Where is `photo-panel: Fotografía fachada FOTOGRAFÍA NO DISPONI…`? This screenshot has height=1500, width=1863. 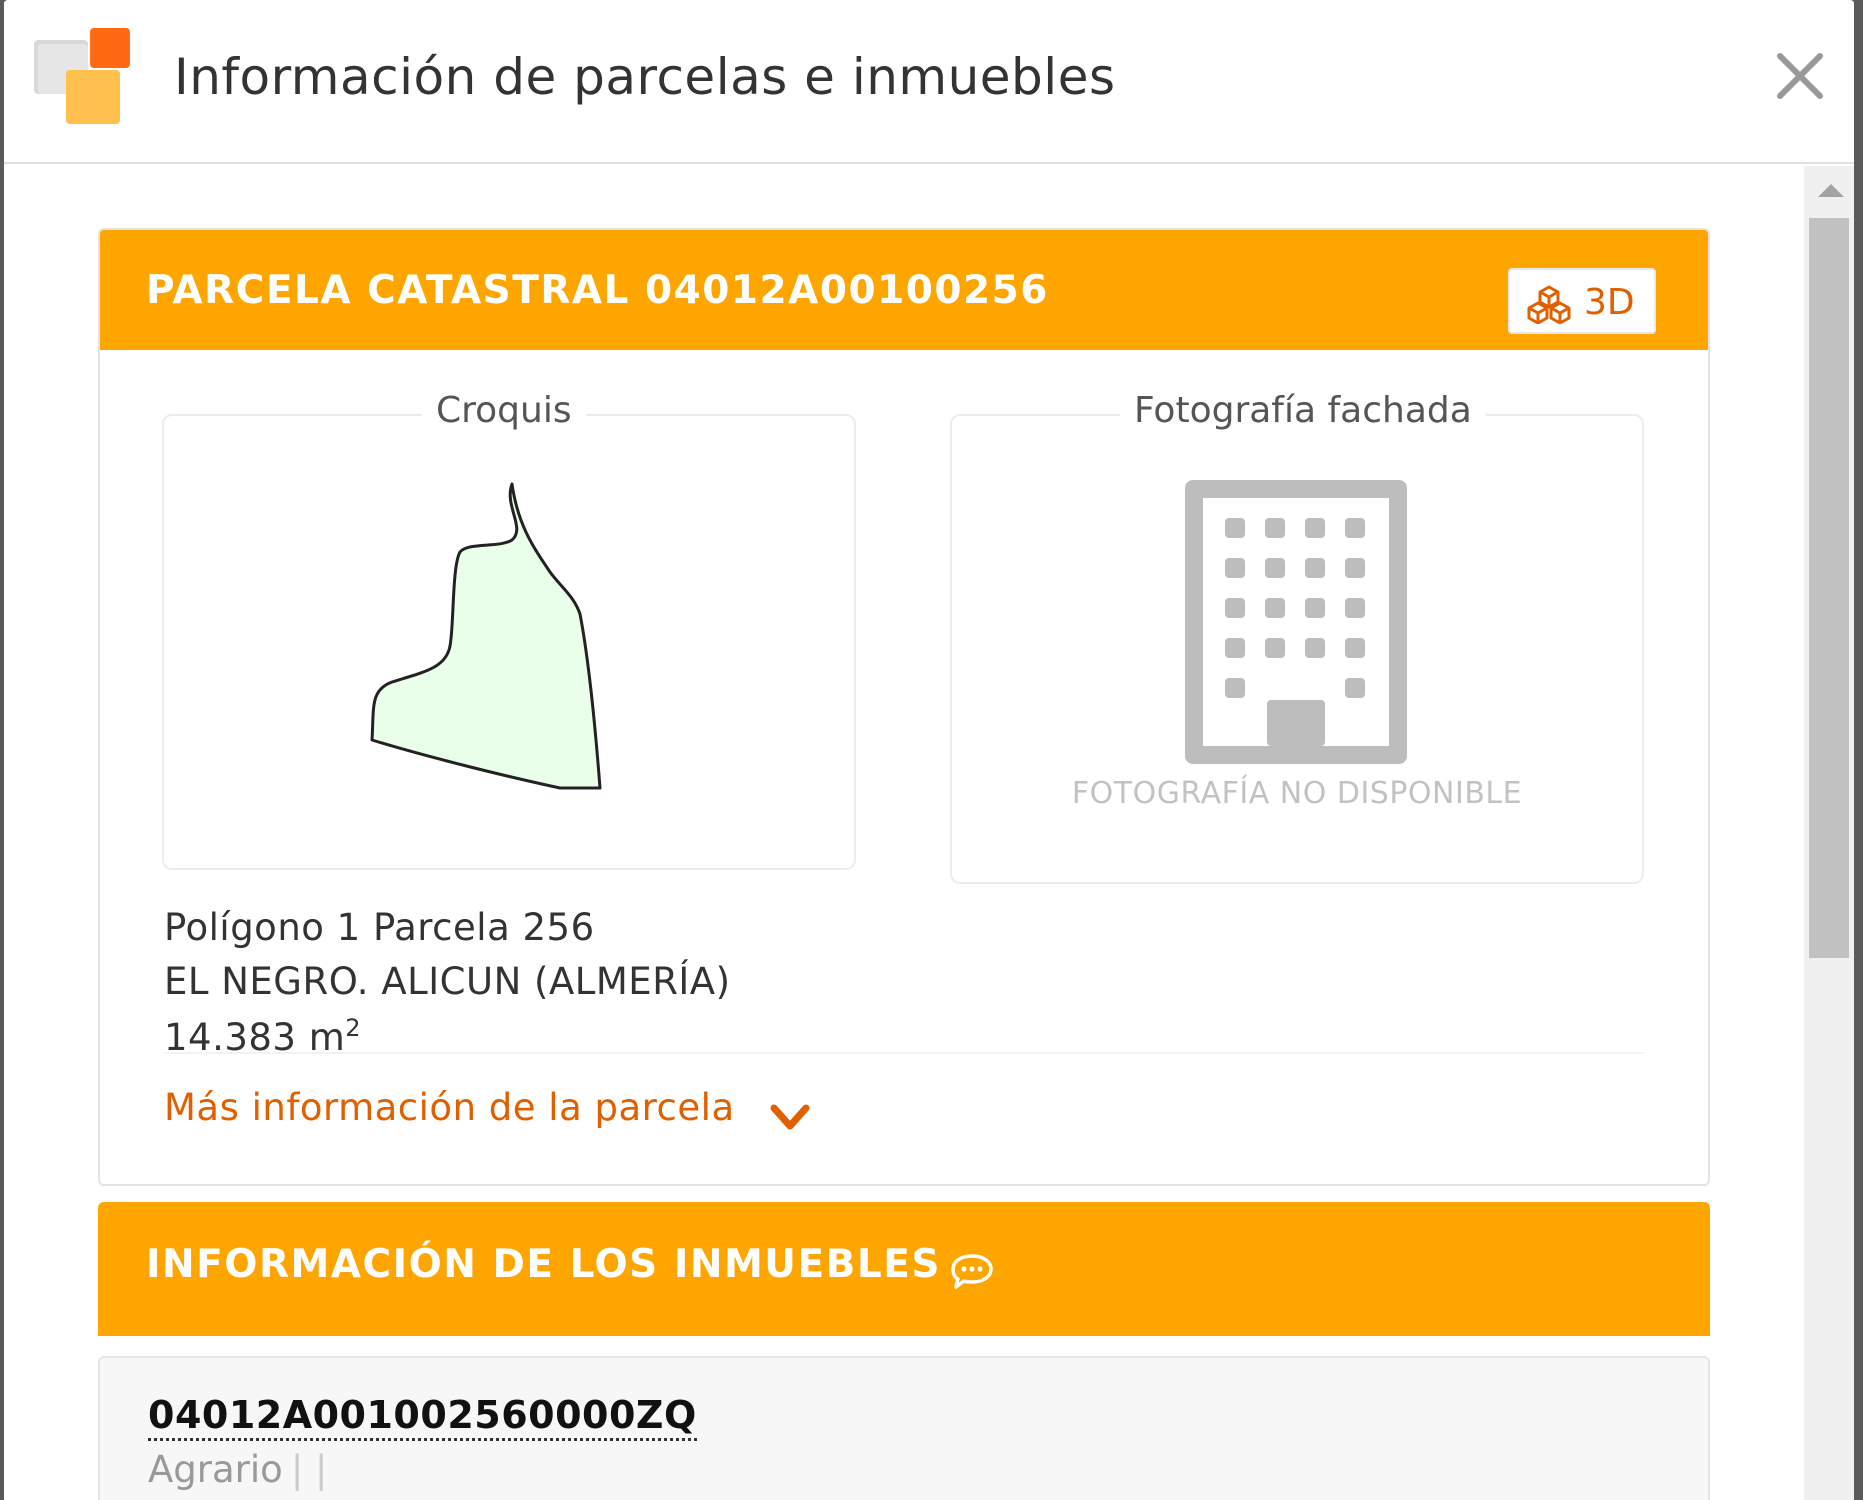 photo-panel: Fotografía fachada FOTOGRAFÍA NO DISPONI… is located at coordinates (1297, 637).